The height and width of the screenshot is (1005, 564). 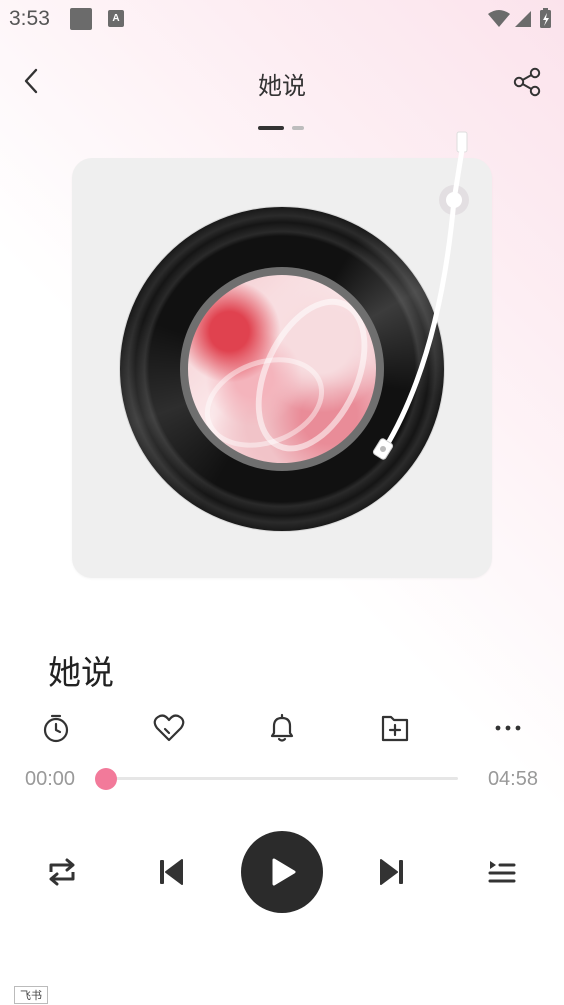 I want to click on share-button, so click(x=527, y=82).